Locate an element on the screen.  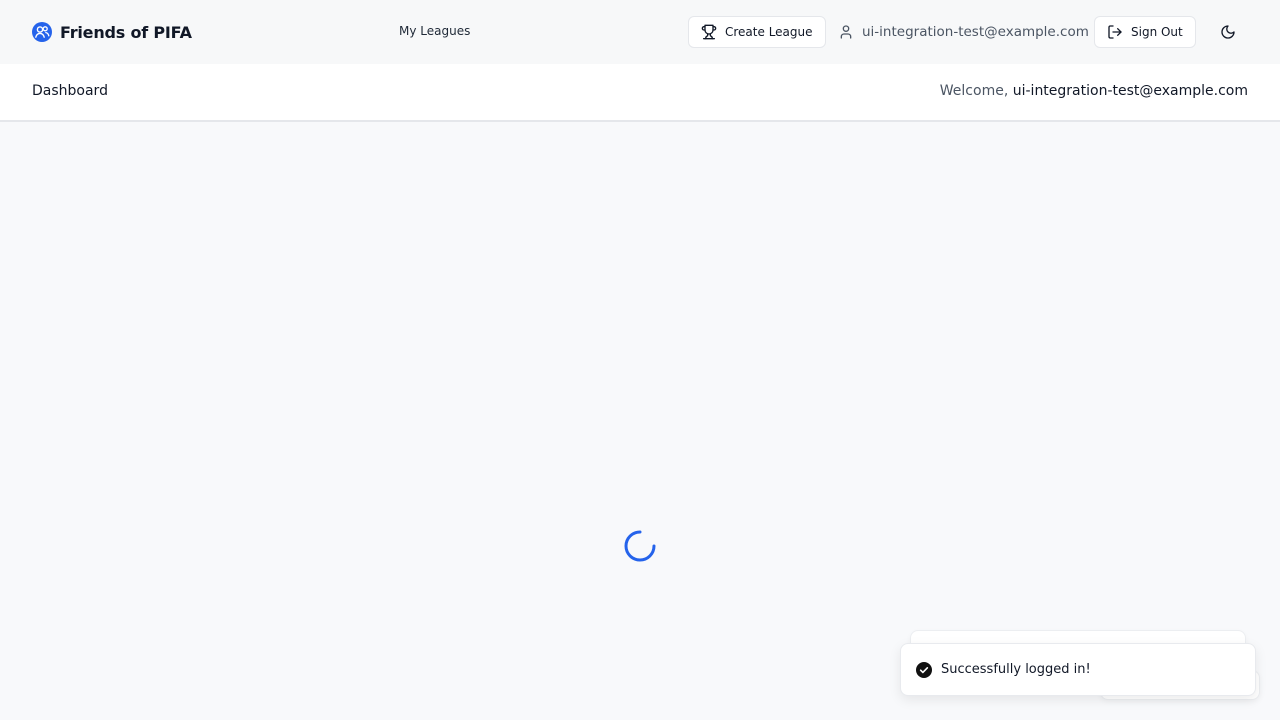
nav-my-leagues: My Leagues is located at coordinates (434, 31).